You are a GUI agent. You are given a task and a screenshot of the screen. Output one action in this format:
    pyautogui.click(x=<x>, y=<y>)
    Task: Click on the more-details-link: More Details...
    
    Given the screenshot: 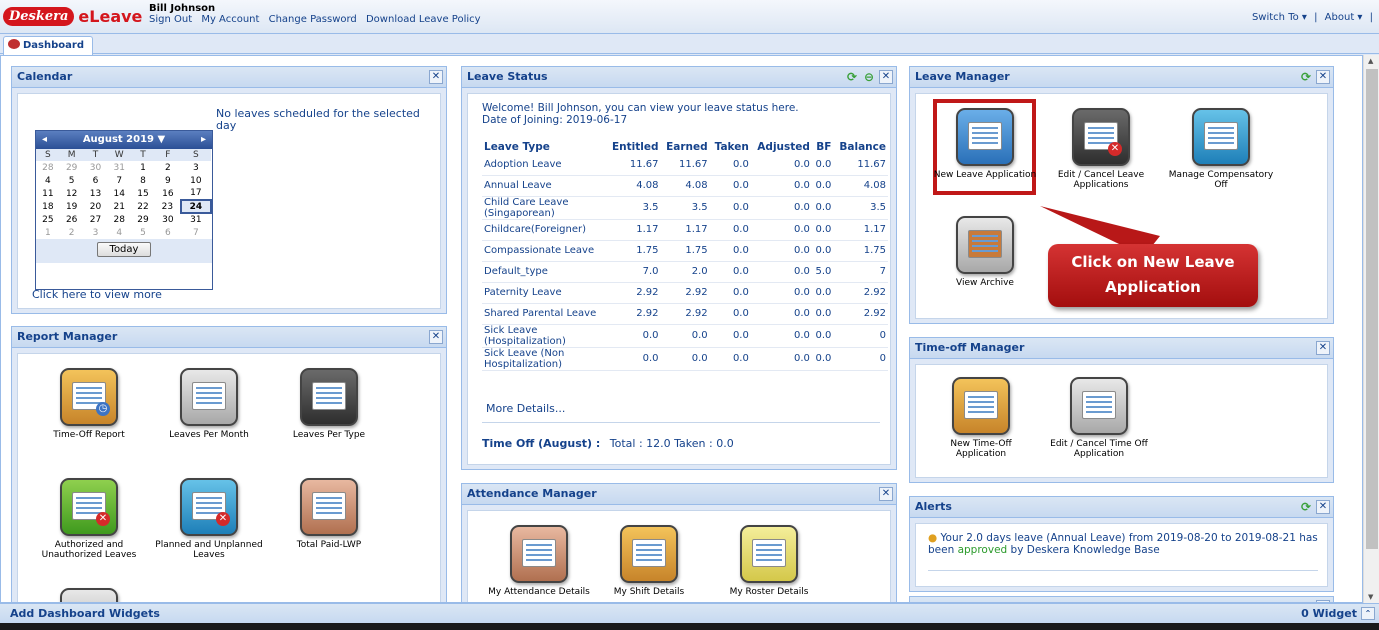 What is the action you would take?
    pyautogui.click(x=525, y=408)
    